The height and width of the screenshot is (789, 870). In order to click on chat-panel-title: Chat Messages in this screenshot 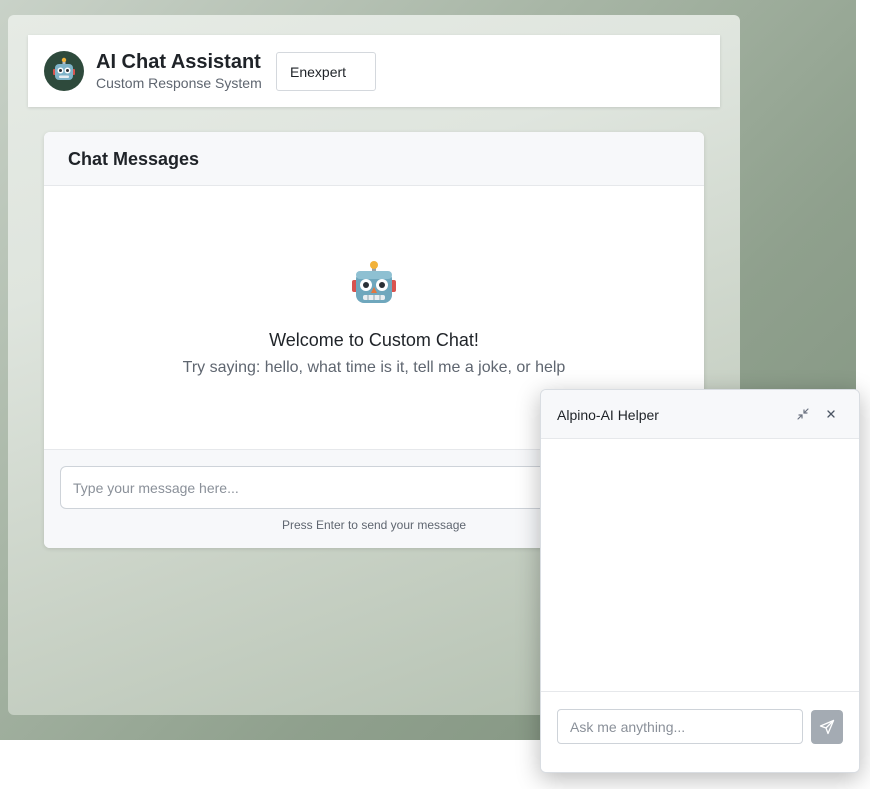, I will do `click(134, 159)`.